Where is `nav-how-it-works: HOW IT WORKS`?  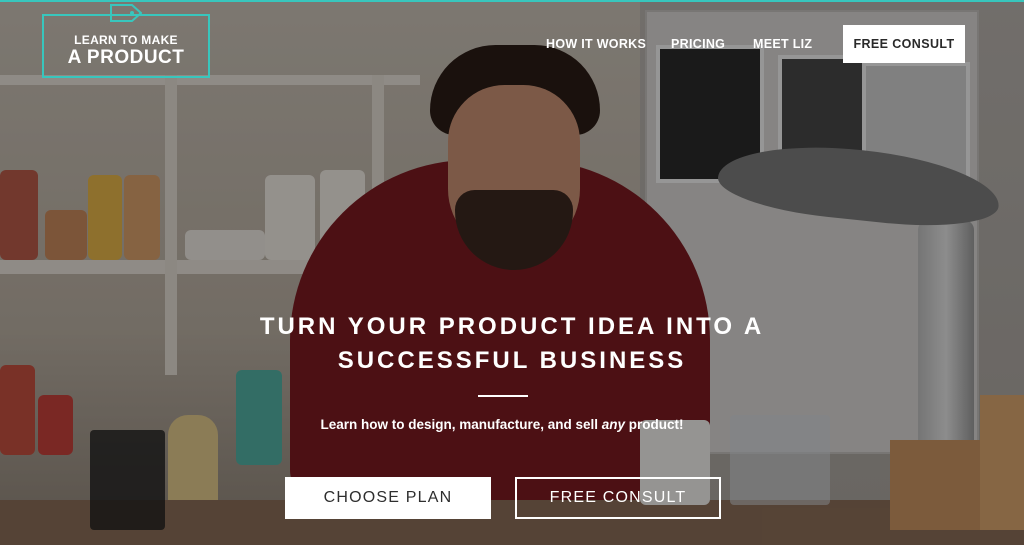
nav-how-it-works: HOW IT WORKS is located at coordinates (596, 44).